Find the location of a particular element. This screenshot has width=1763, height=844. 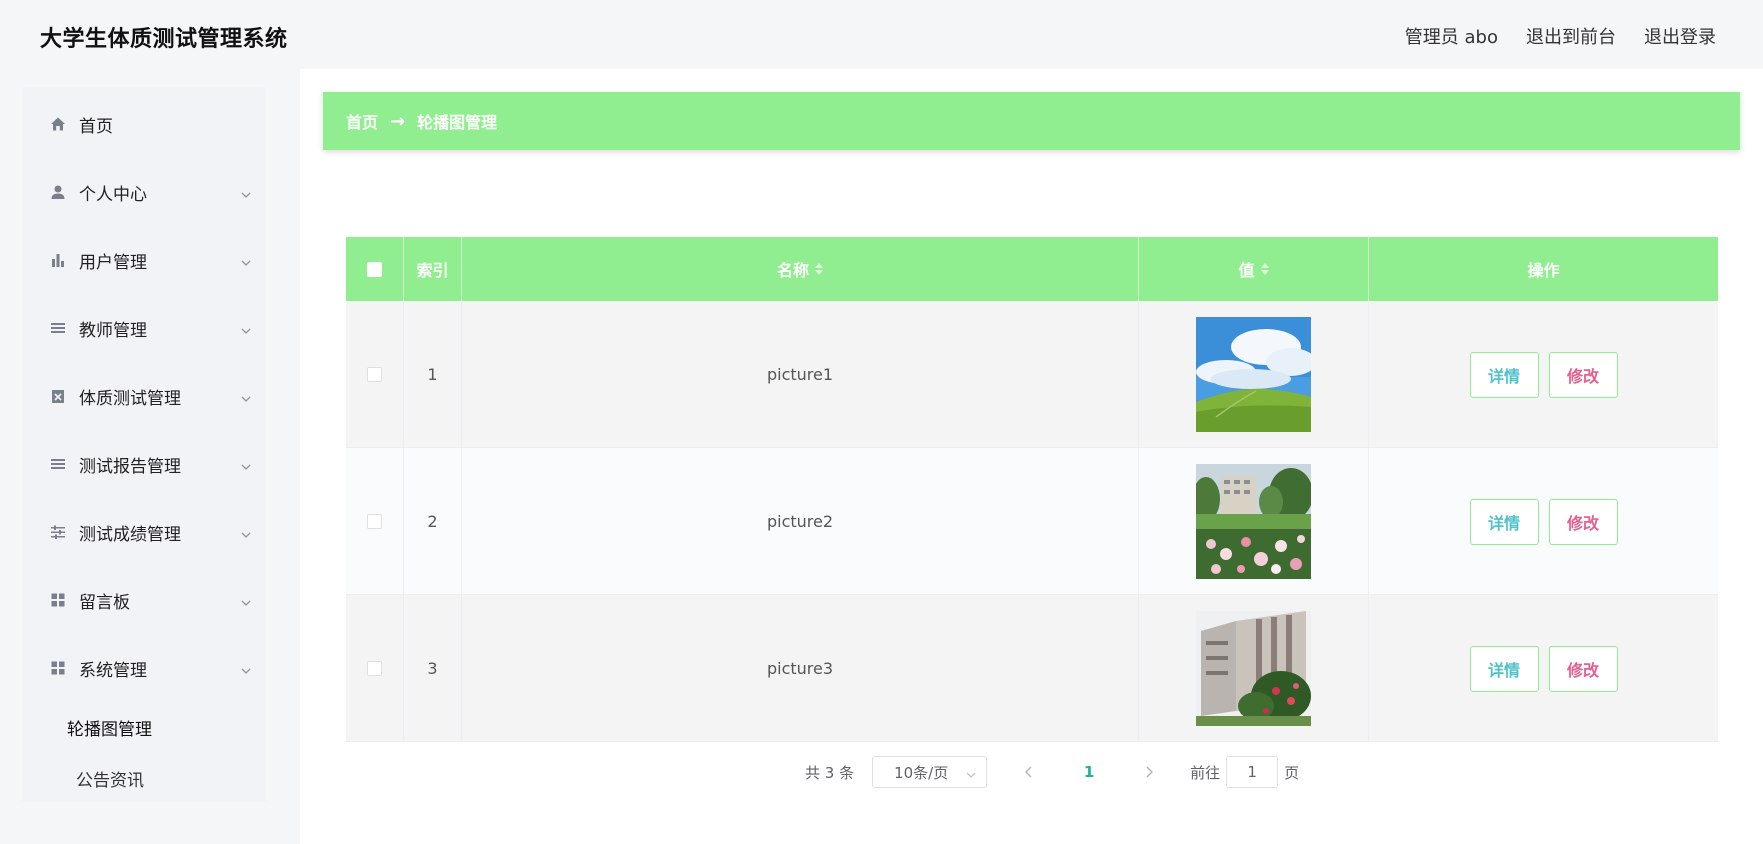

sidebar-item-label: 测试报告管理 is located at coordinates (130, 466).